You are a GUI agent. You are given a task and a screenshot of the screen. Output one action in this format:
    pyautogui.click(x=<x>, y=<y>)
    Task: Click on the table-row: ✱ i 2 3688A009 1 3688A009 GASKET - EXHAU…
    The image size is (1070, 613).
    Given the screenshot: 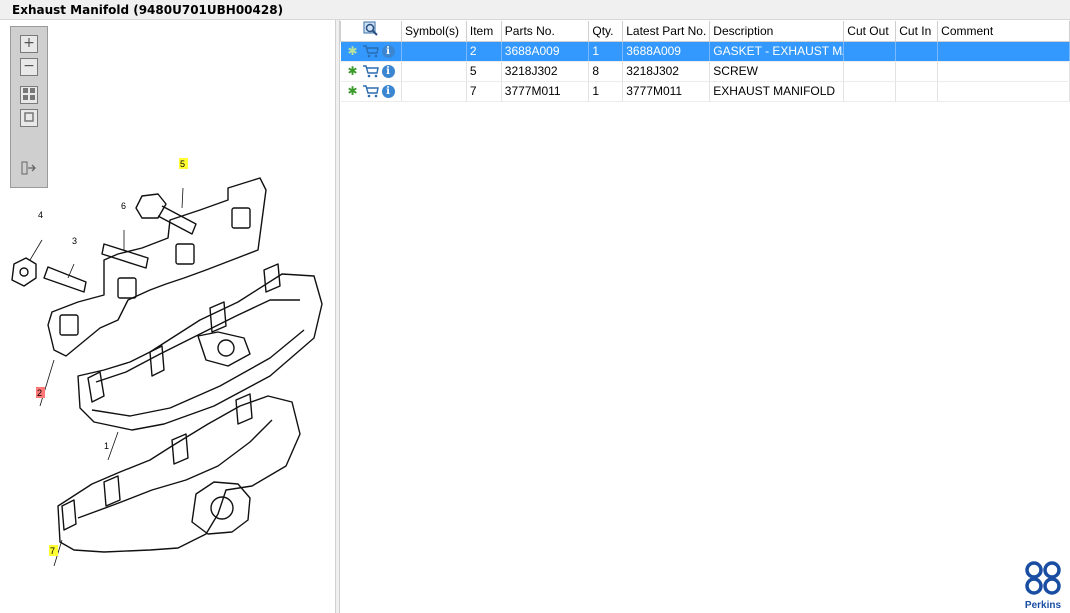 What is the action you would take?
    pyautogui.click(x=705, y=51)
    